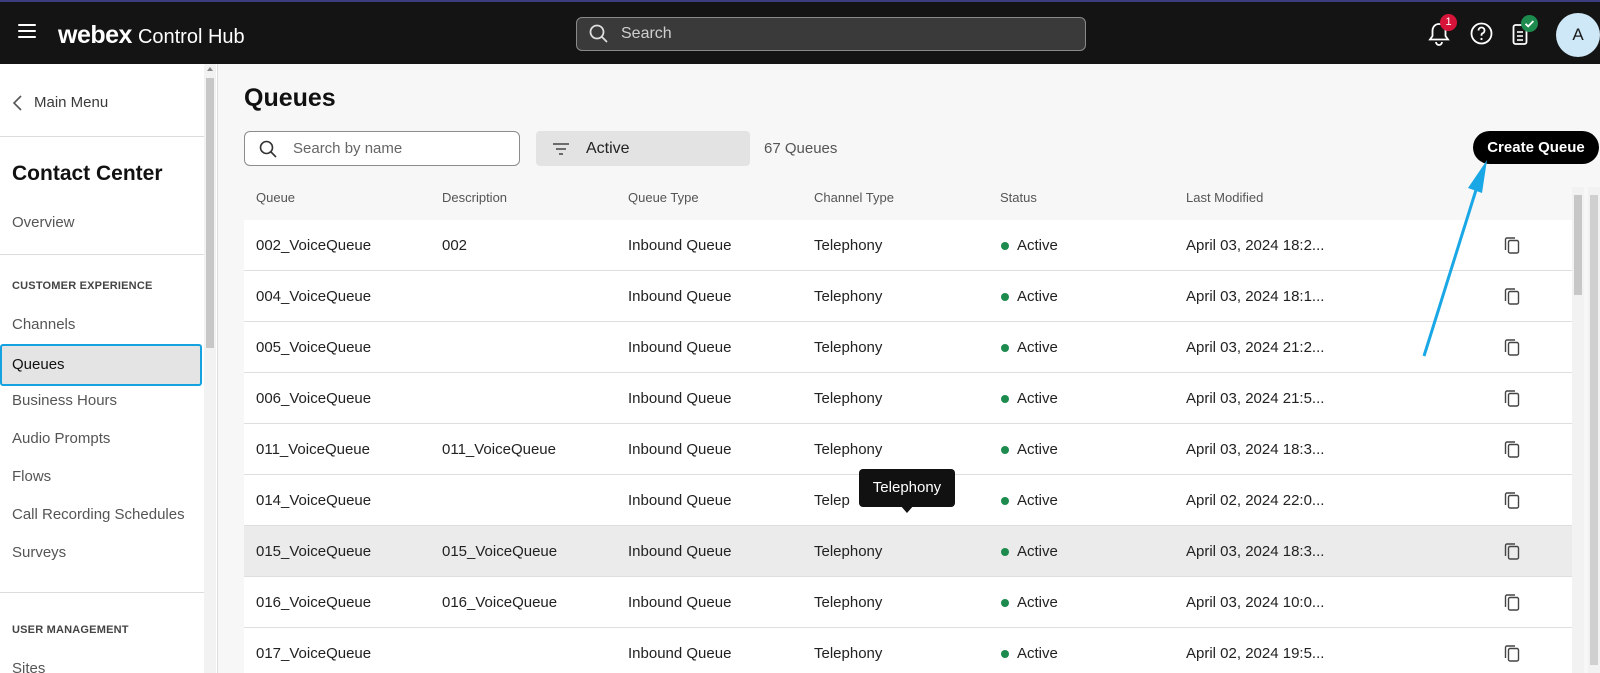 The width and height of the screenshot is (1600, 673). Describe the element at coordinates (82, 286) in the screenshot. I see `section-customer-experience: CUSTOMER EXPERIENCE` at that location.